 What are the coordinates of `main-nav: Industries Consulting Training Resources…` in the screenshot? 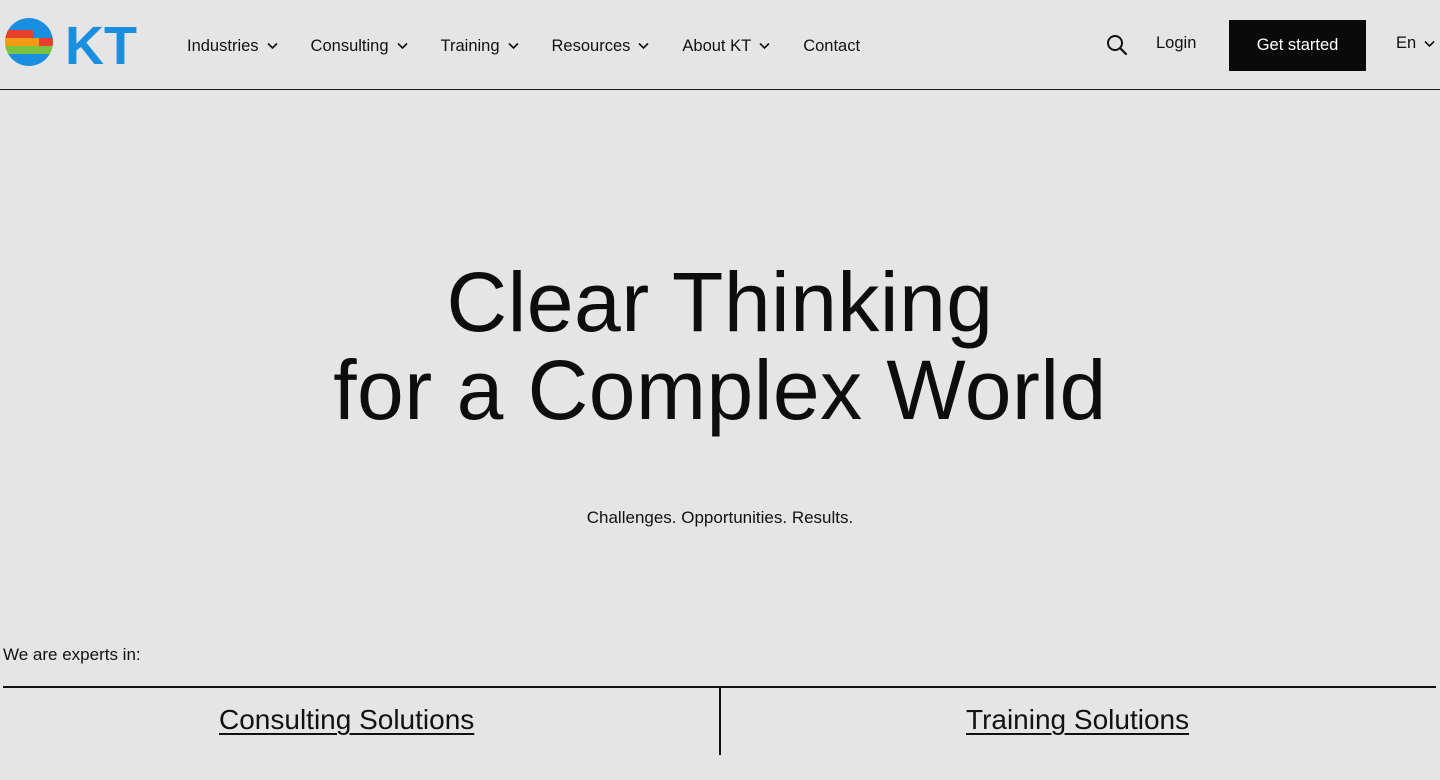 It's located at (540, 46).